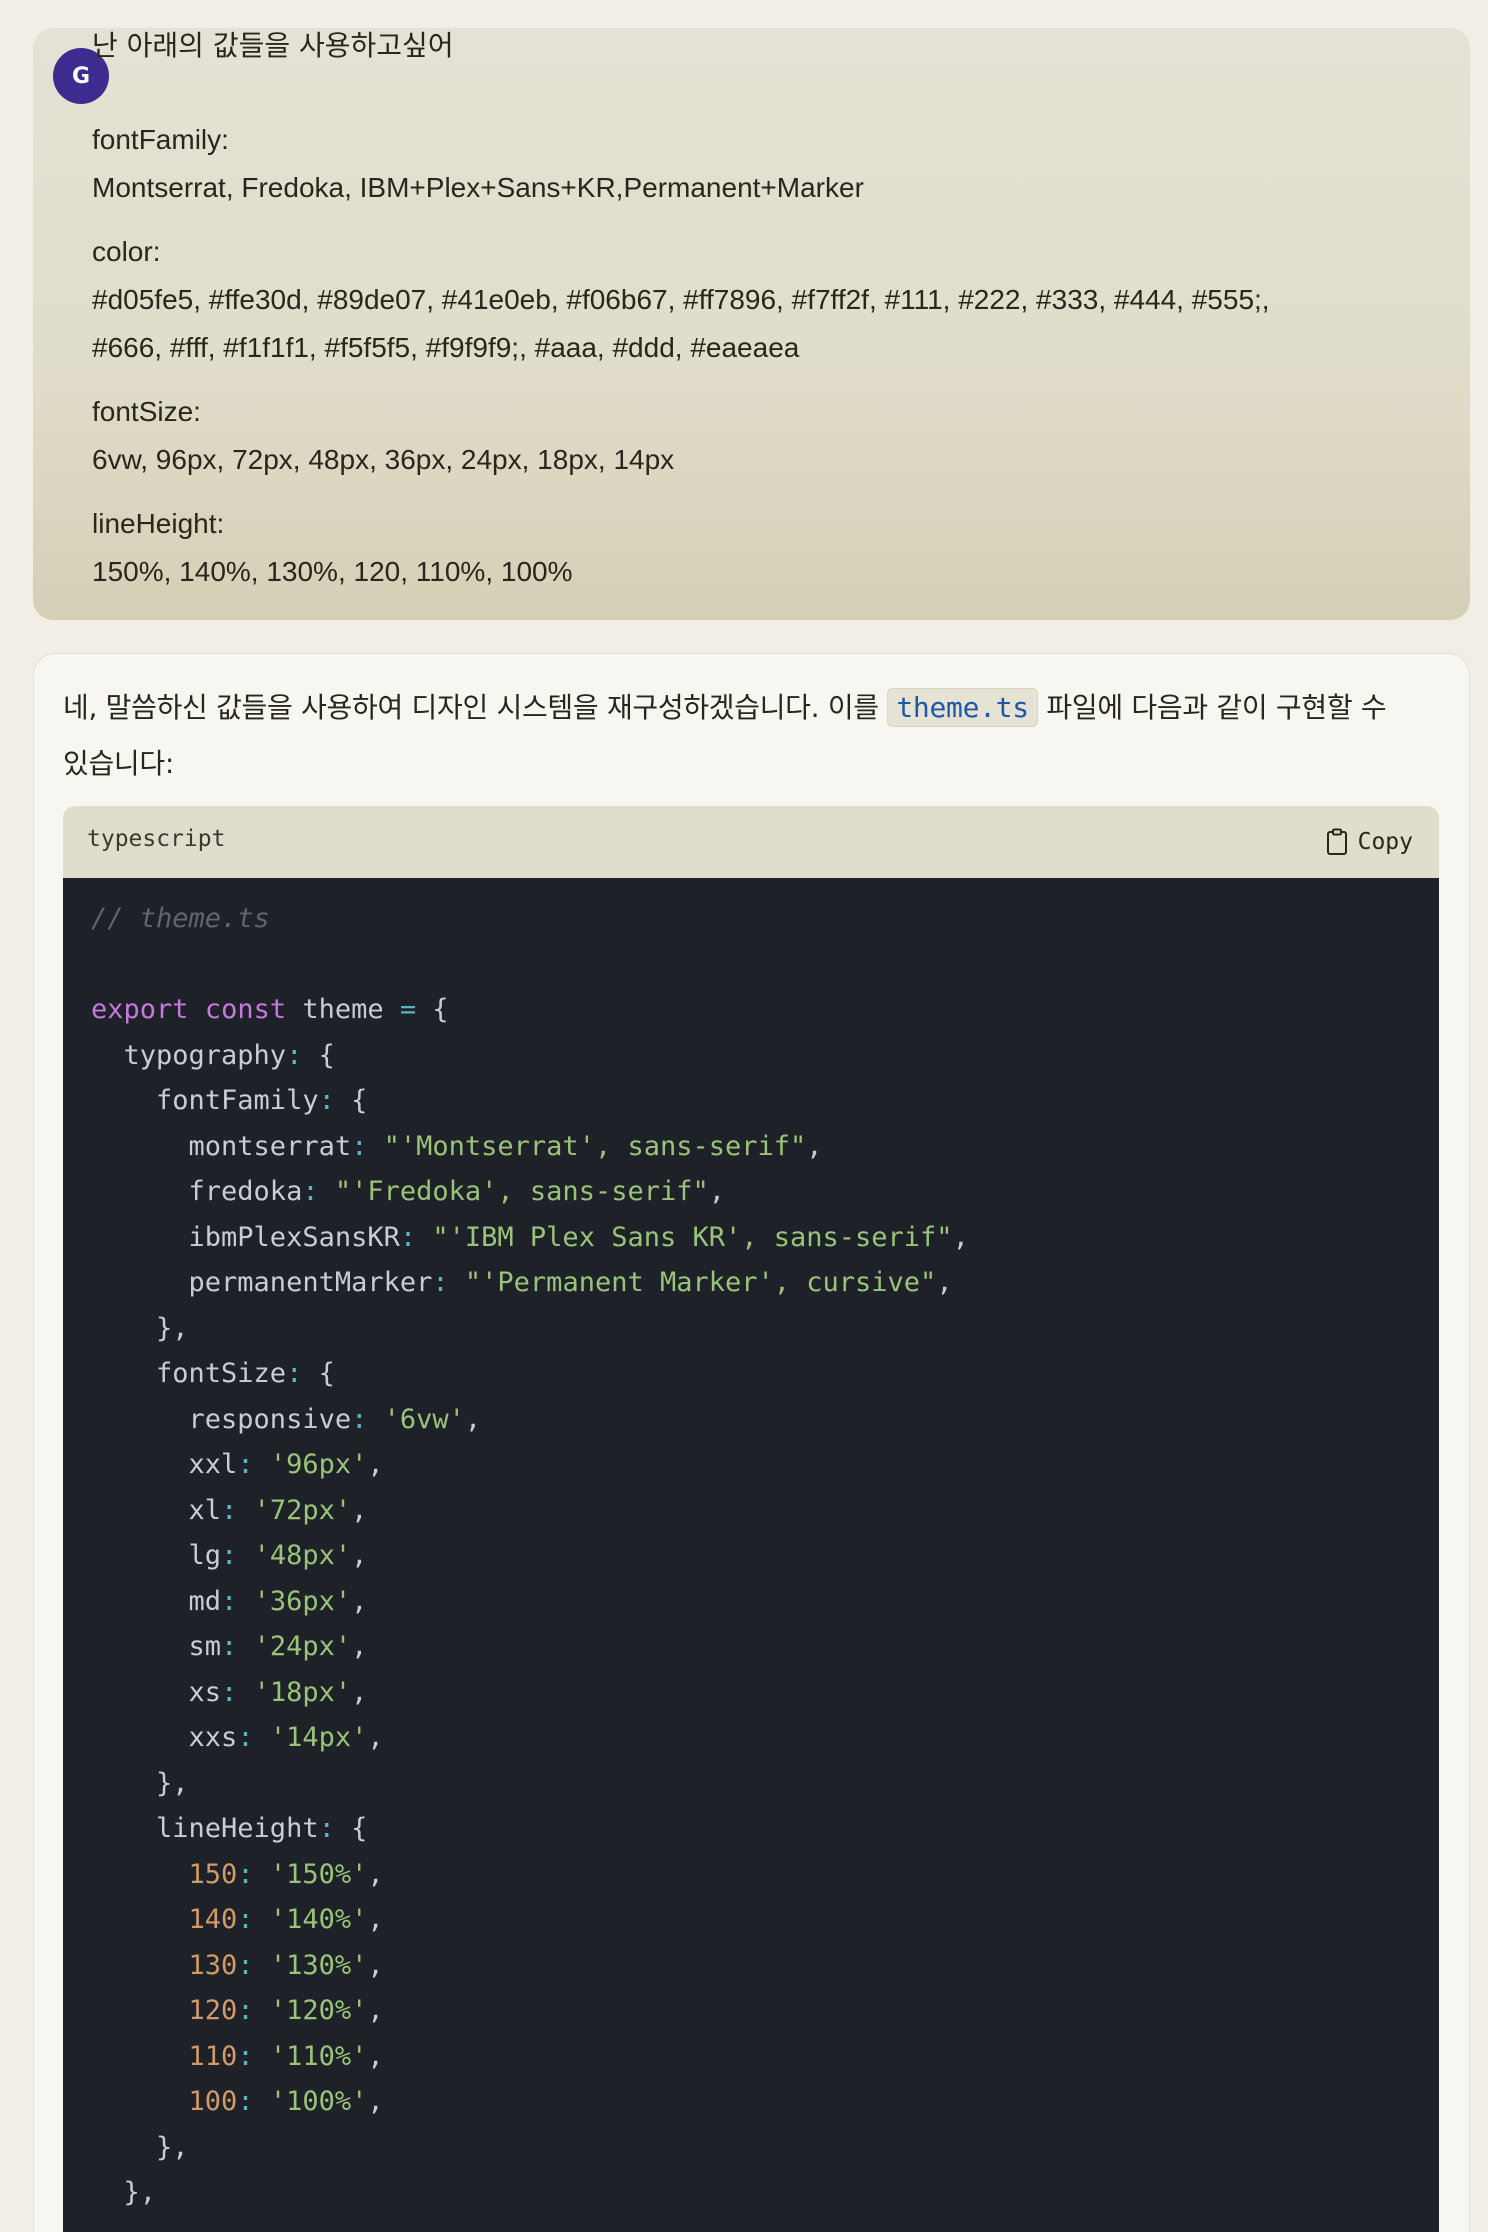 Image resolution: width=1488 pixels, height=2232 pixels. What do you see at coordinates (164, 1874) in the screenshot?
I see `code-token: 150` at bounding box center [164, 1874].